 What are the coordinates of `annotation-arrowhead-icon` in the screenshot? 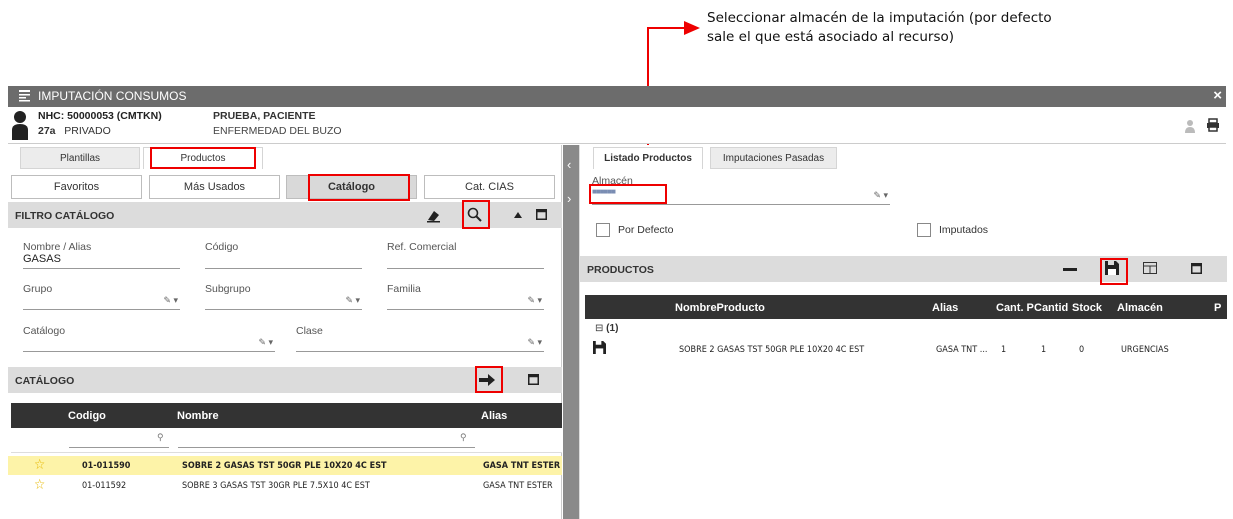 It's located at (692, 28).